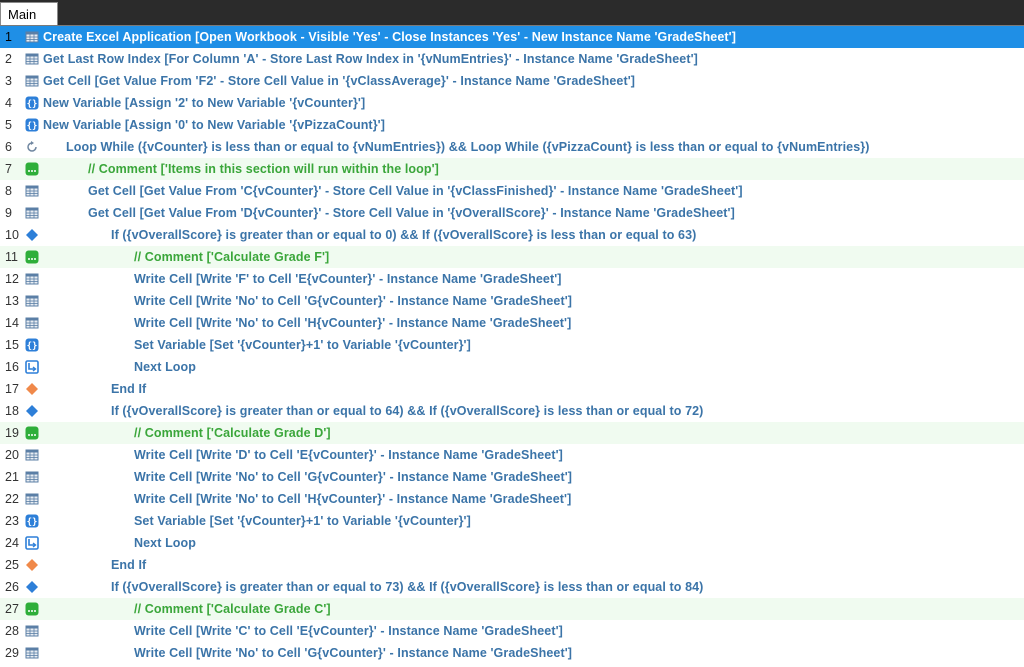  What do you see at coordinates (20, 411) in the screenshot?
I see `row-gutter: 18` at bounding box center [20, 411].